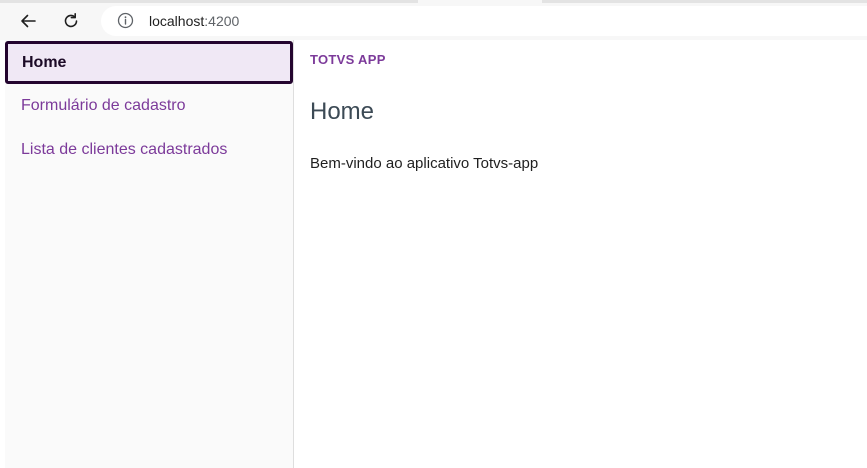 The image size is (867, 468). What do you see at coordinates (424, 163) in the screenshot?
I see `welcome-text: Bem-vindo ao aplicativo Totvs-app` at bounding box center [424, 163].